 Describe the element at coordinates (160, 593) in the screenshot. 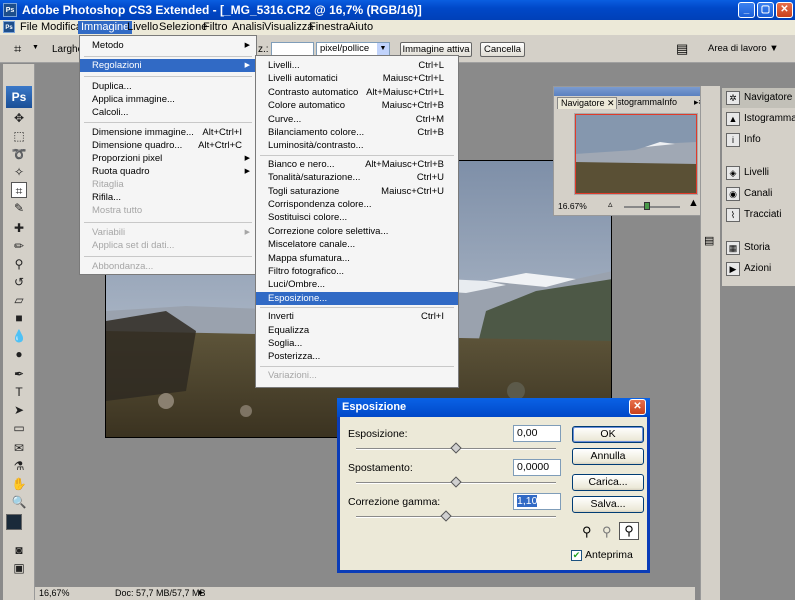

I see `status-doc-size: Doc: 57,7 MB/57,7 MB` at that location.